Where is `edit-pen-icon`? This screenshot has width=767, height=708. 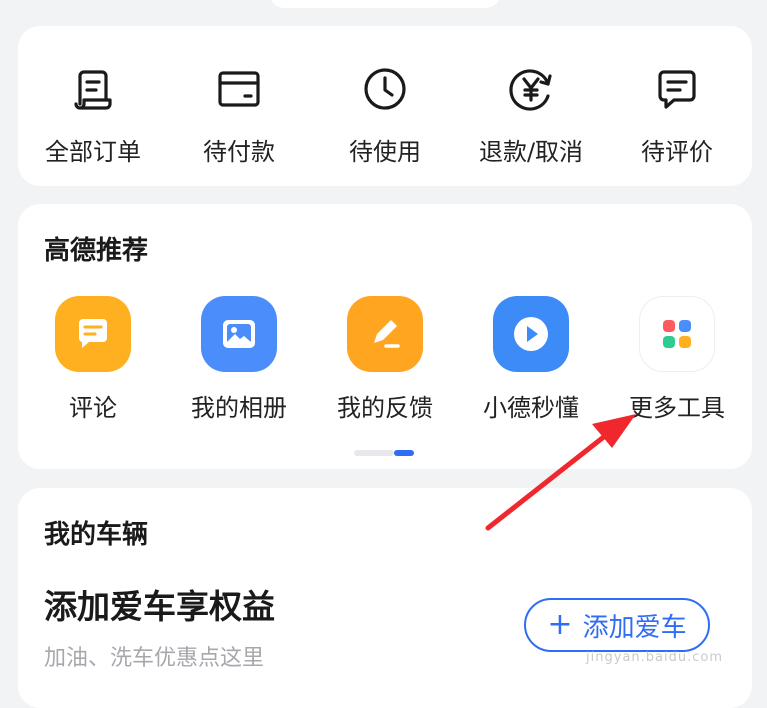
edit-pen-icon is located at coordinates (385, 334).